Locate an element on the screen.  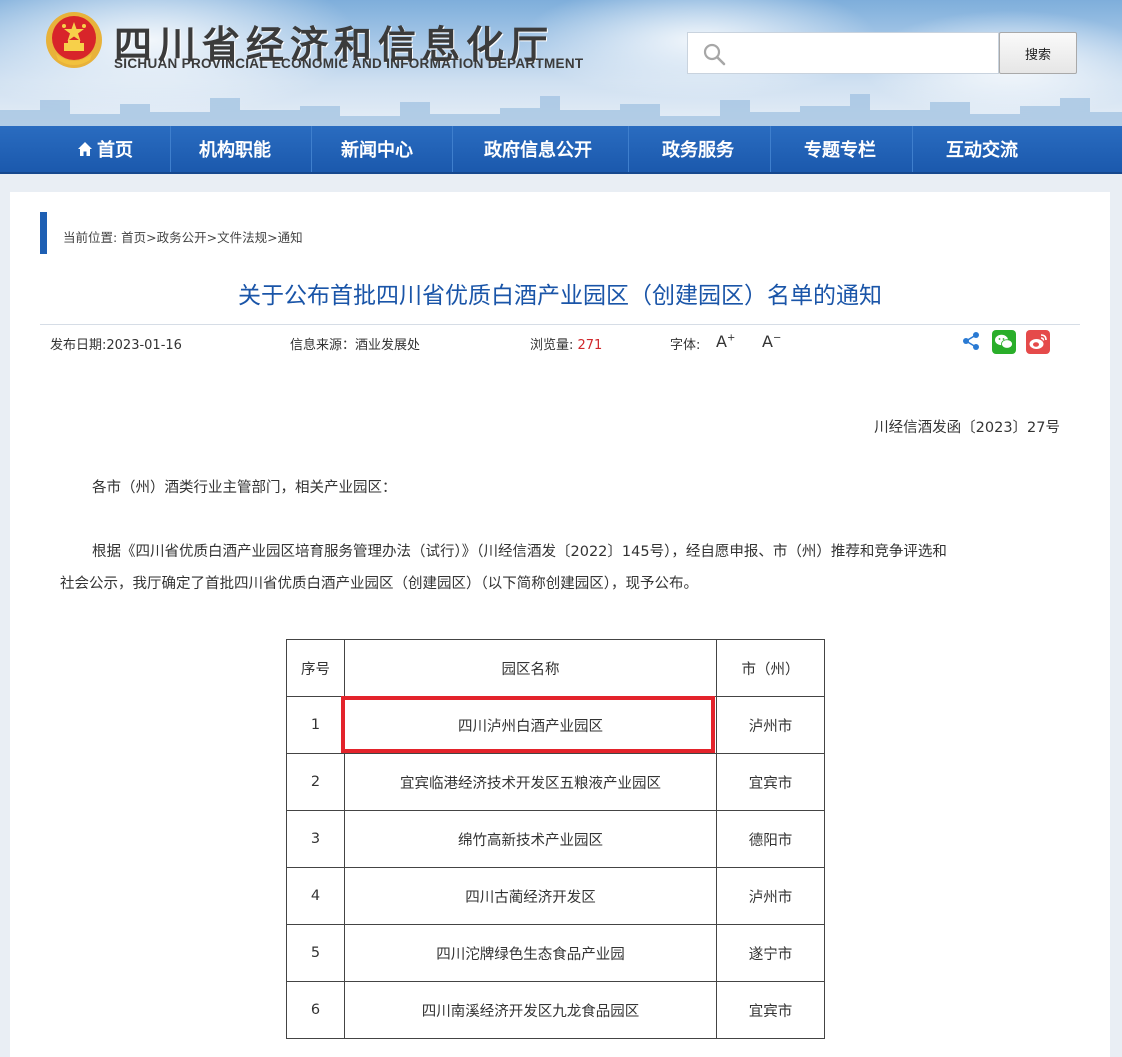
nav-item-gov-info: 政府信息公开 is located at coordinates (538, 149).